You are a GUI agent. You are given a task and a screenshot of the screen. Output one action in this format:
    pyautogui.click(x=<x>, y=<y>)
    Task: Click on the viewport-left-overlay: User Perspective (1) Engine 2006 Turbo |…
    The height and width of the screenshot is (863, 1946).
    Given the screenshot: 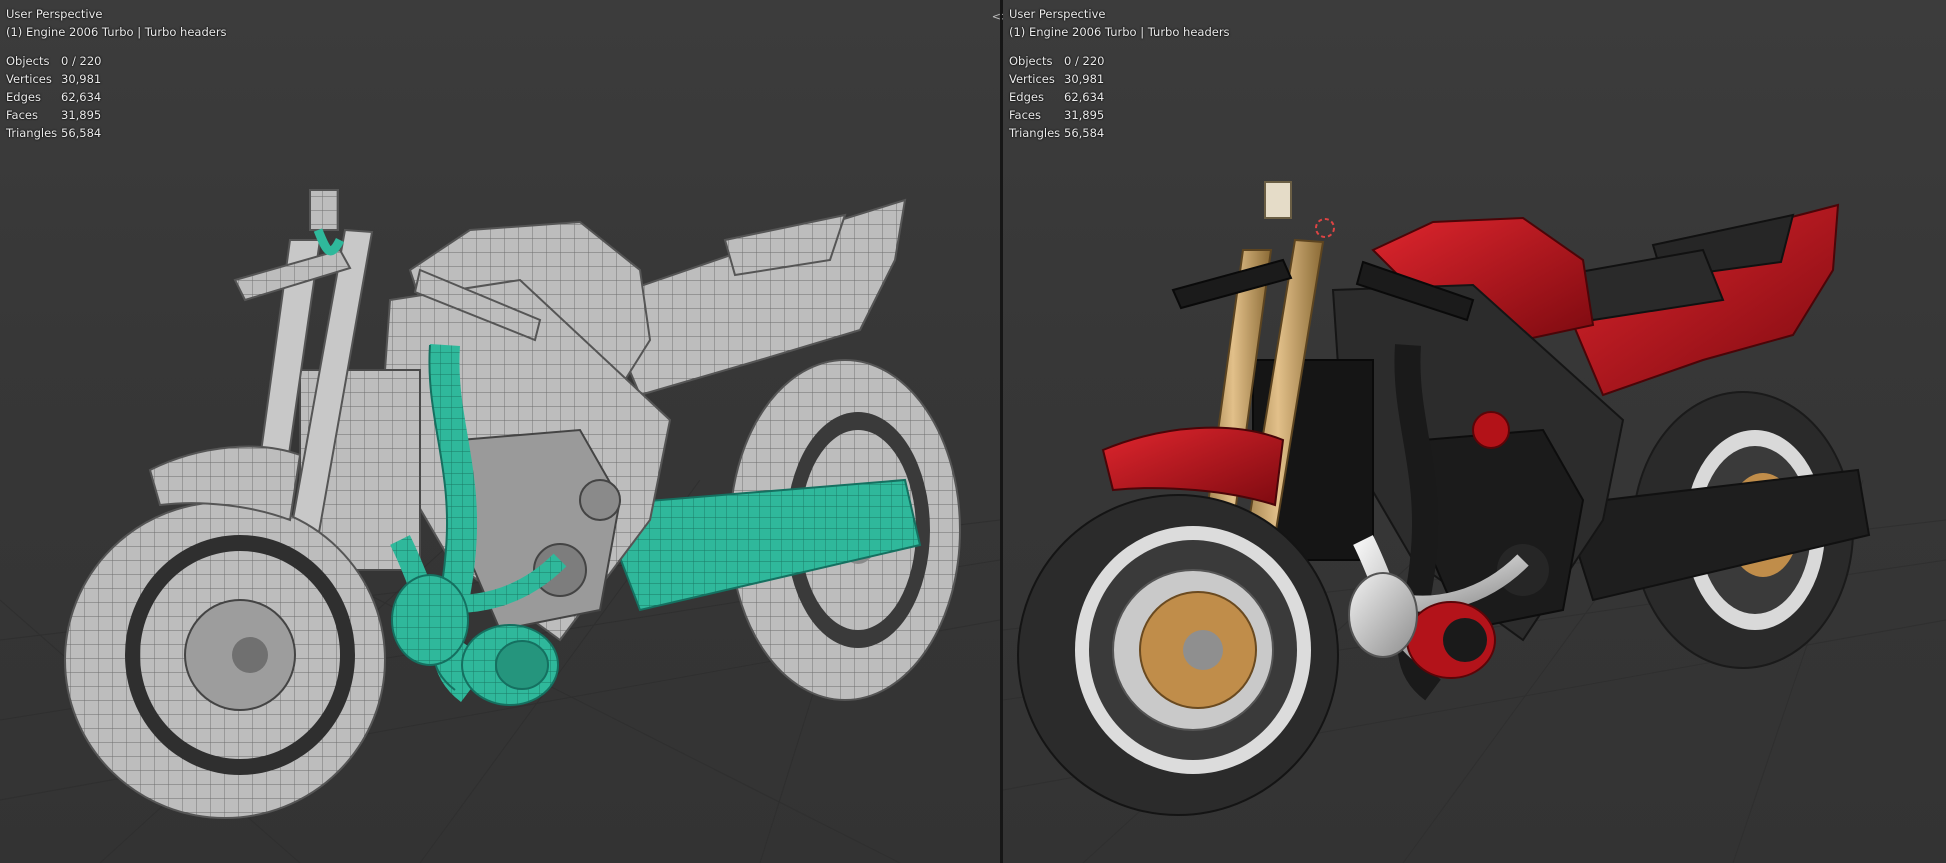 What is the action you would take?
    pyautogui.click(x=116, y=73)
    